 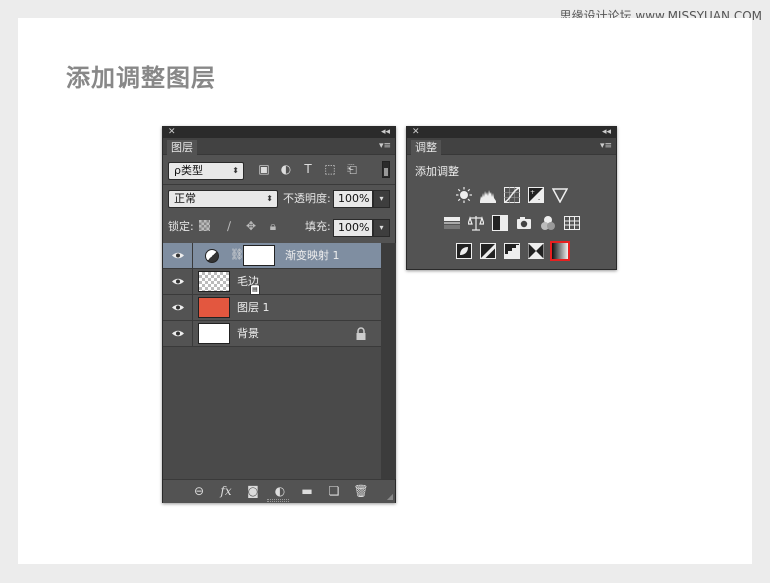 What do you see at coordinates (272, 308) in the screenshot?
I see `layer-row-layer-1: 图层 1` at bounding box center [272, 308].